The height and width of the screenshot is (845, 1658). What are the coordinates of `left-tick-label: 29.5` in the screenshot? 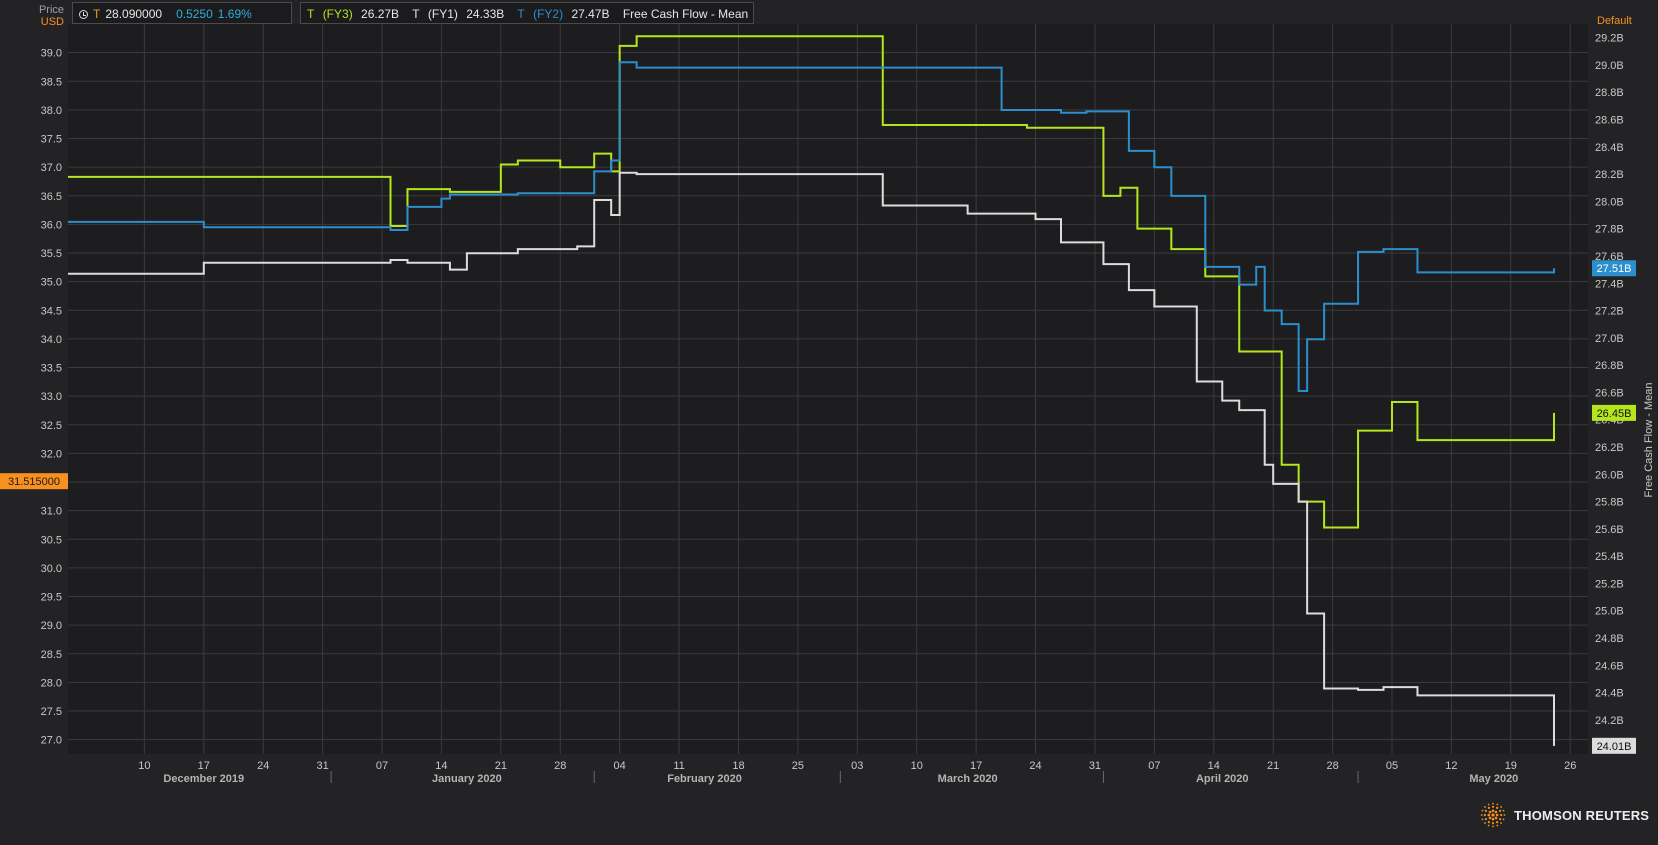 It's located at (51, 598).